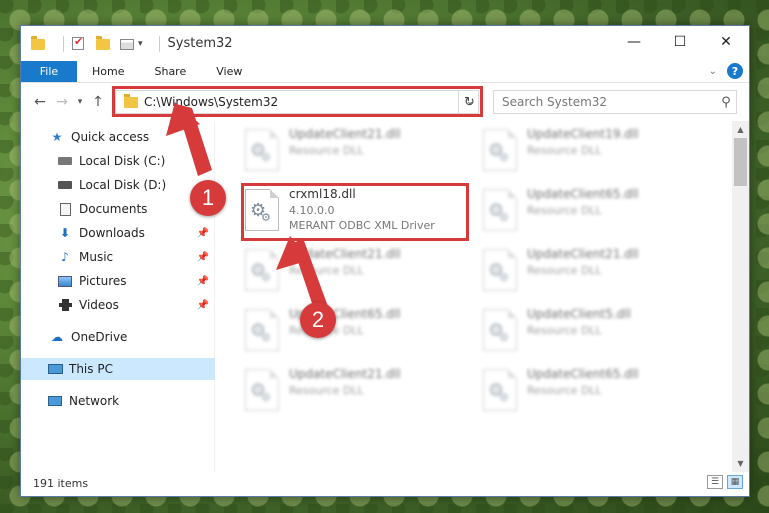 The width and height of the screenshot is (769, 513). What do you see at coordinates (65, 281) in the screenshot?
I see `pictures-icon` at bounding box center [65, 281].